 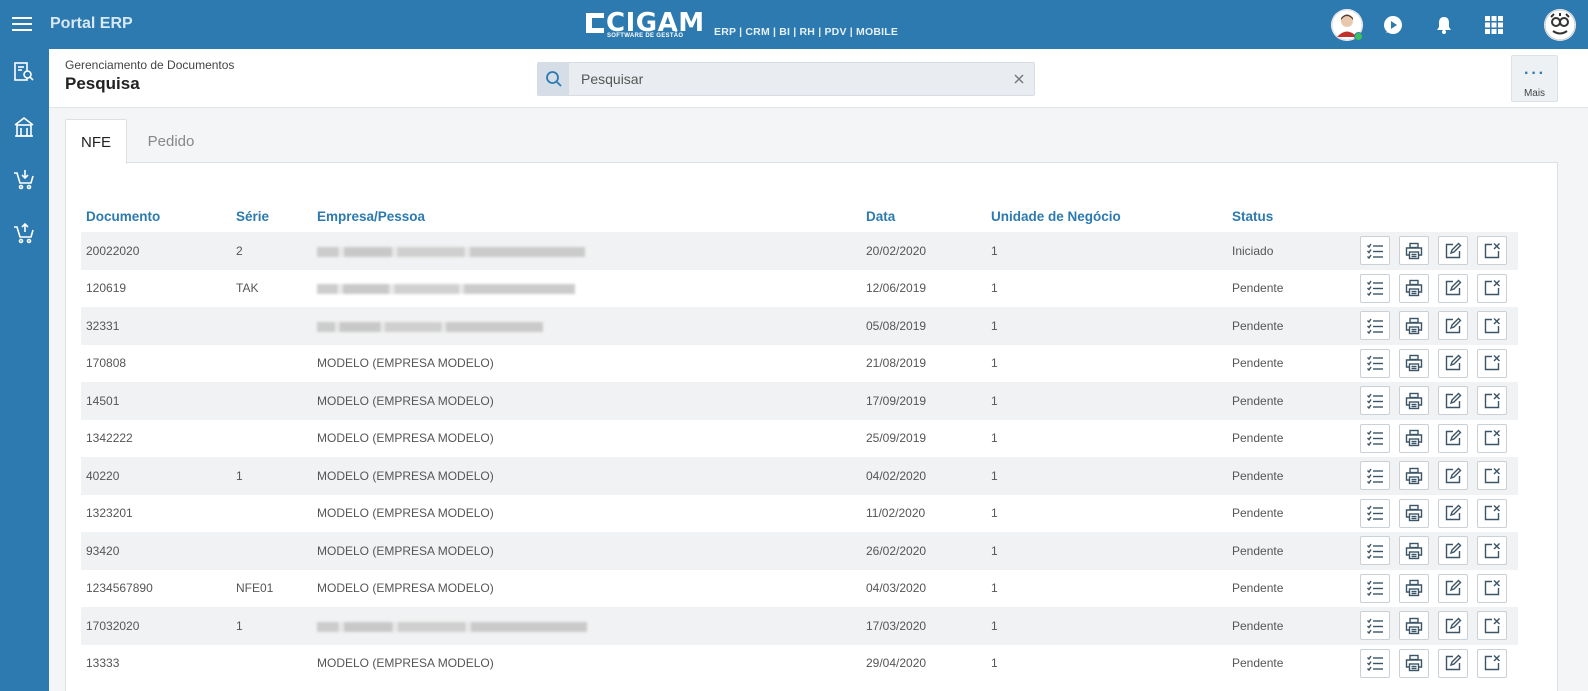 I want to click on column-header-status: Status, so click(x=1287, y=216).